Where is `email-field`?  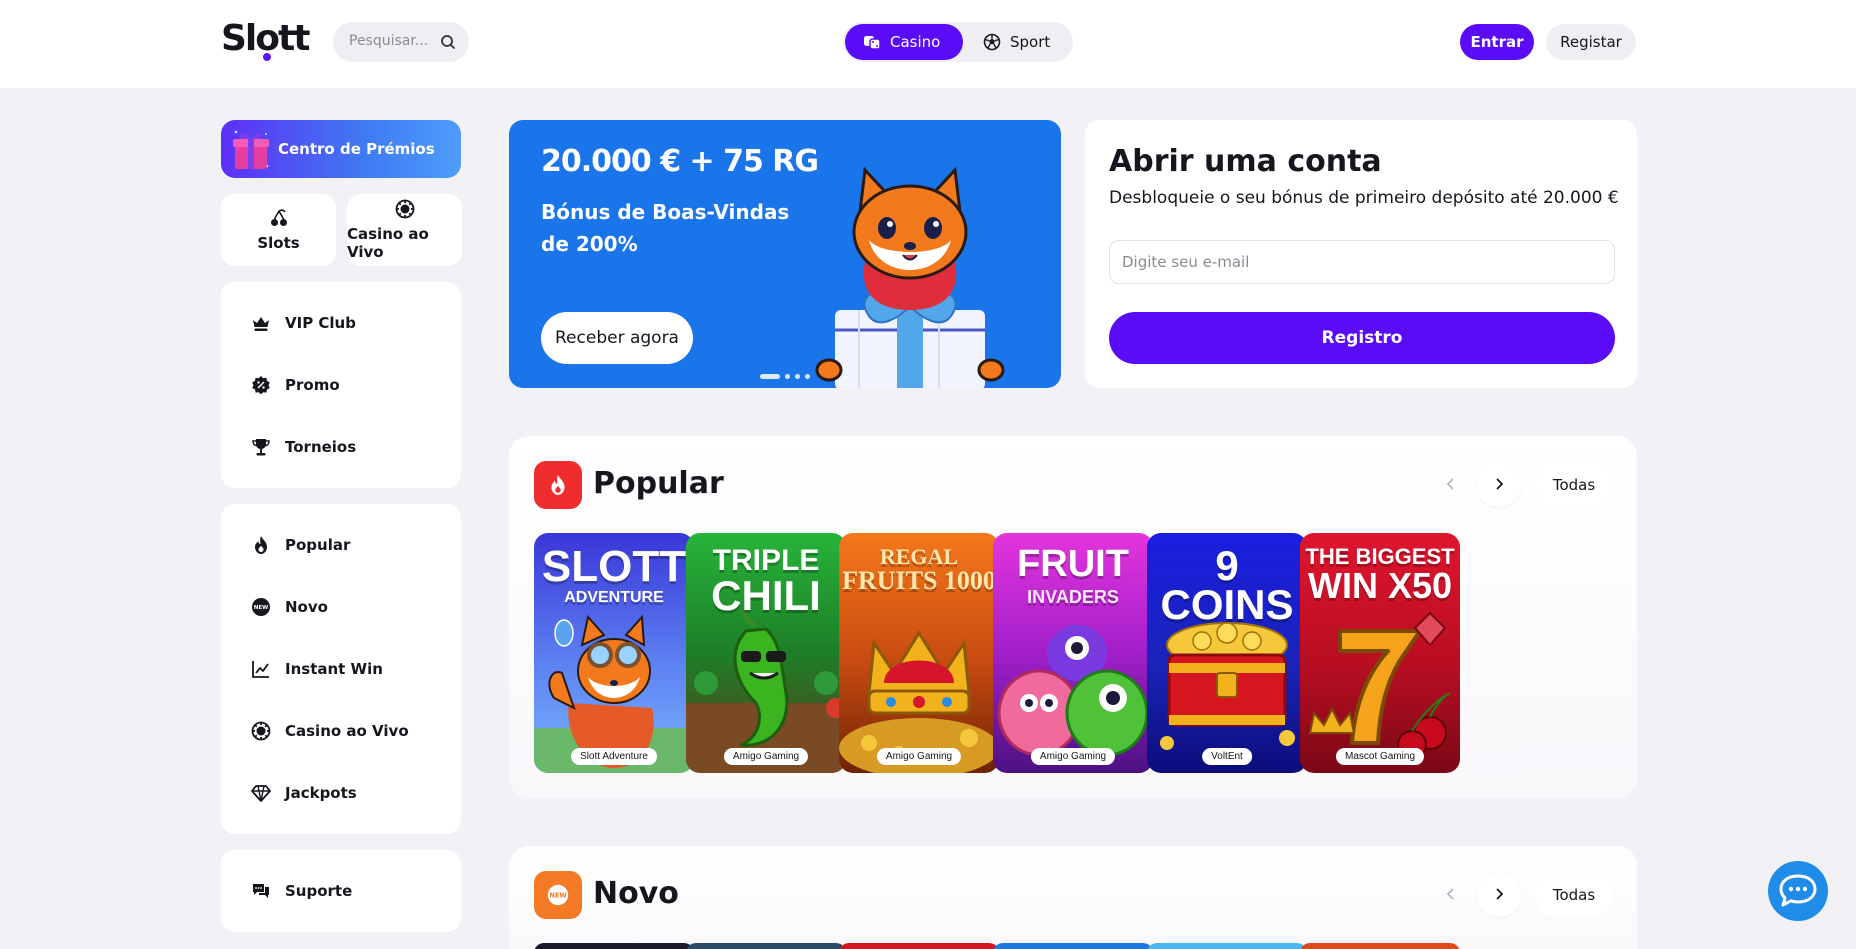
email-field is located at coordinates (1362, 262).